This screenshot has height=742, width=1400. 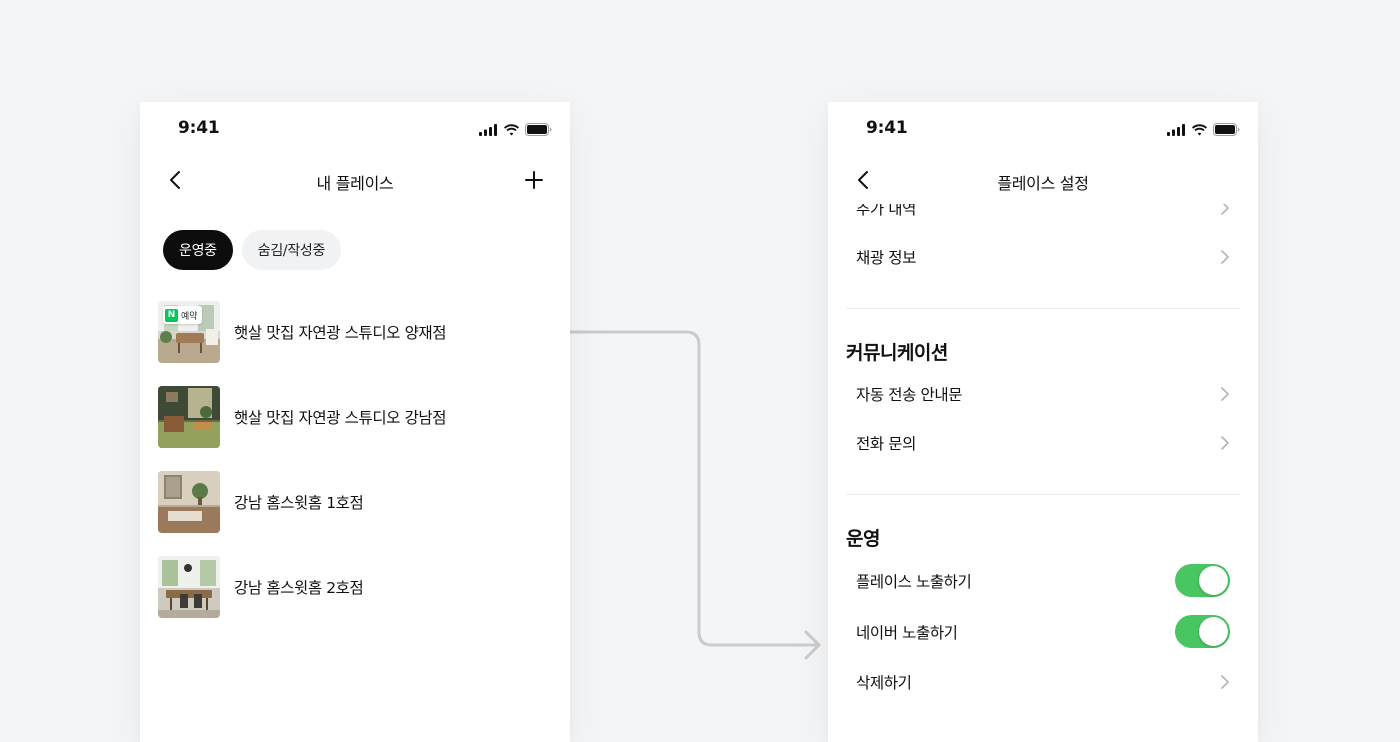 What do you see at coordinates (886, 443) in the screenshot?
I see `row-label: 전화 문의` at bounding box center [886, 443].